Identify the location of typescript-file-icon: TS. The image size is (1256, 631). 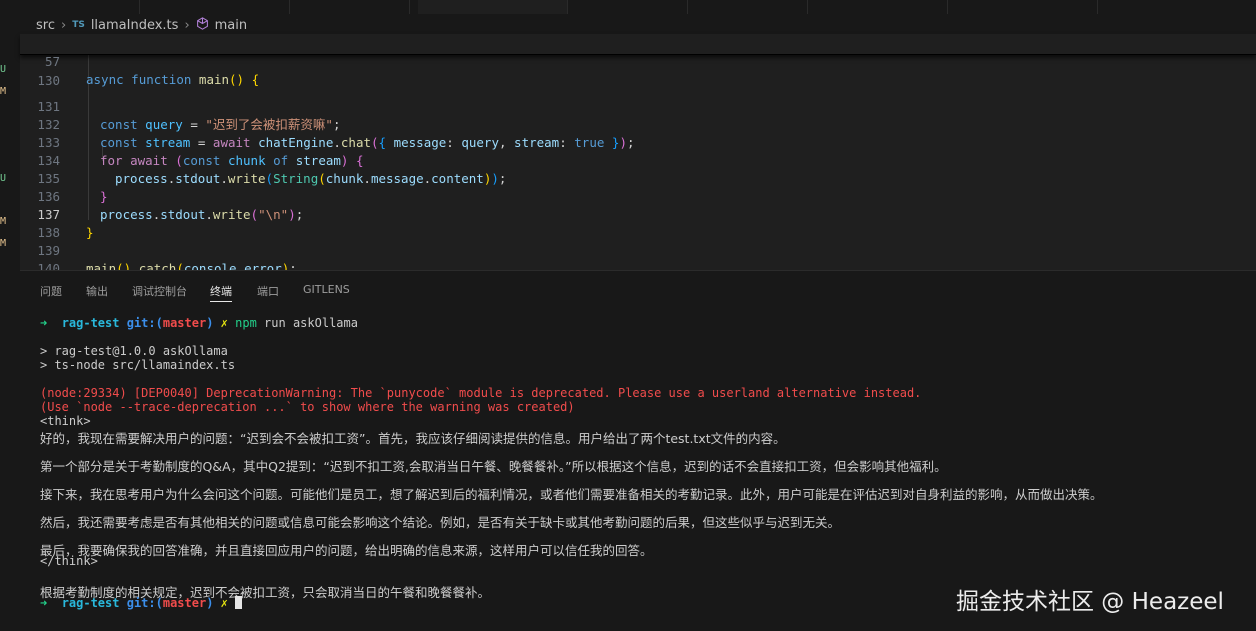
(78, 25).